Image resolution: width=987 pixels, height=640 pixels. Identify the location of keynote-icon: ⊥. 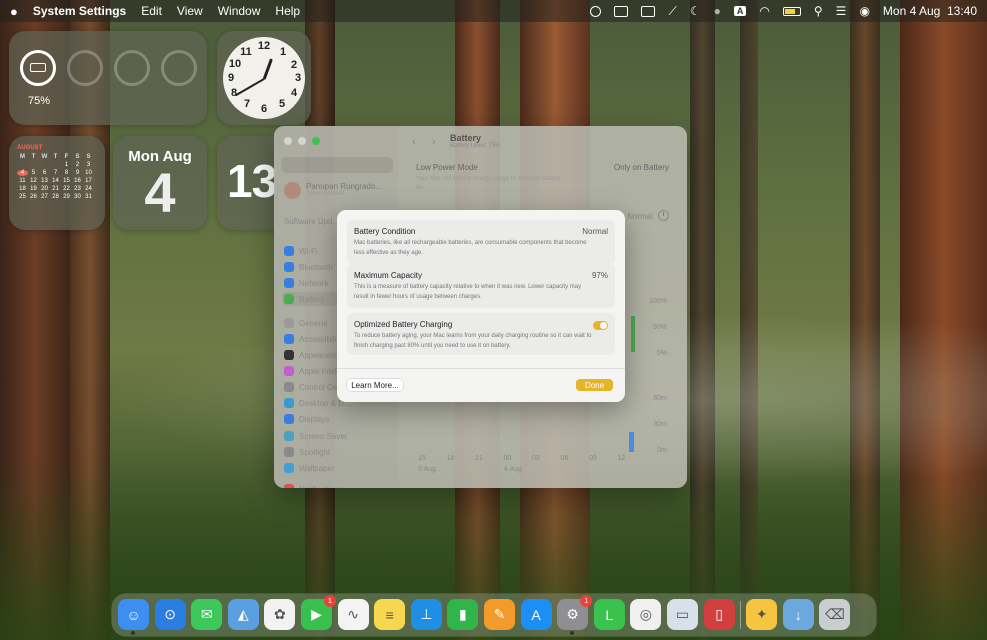
(426, 614).